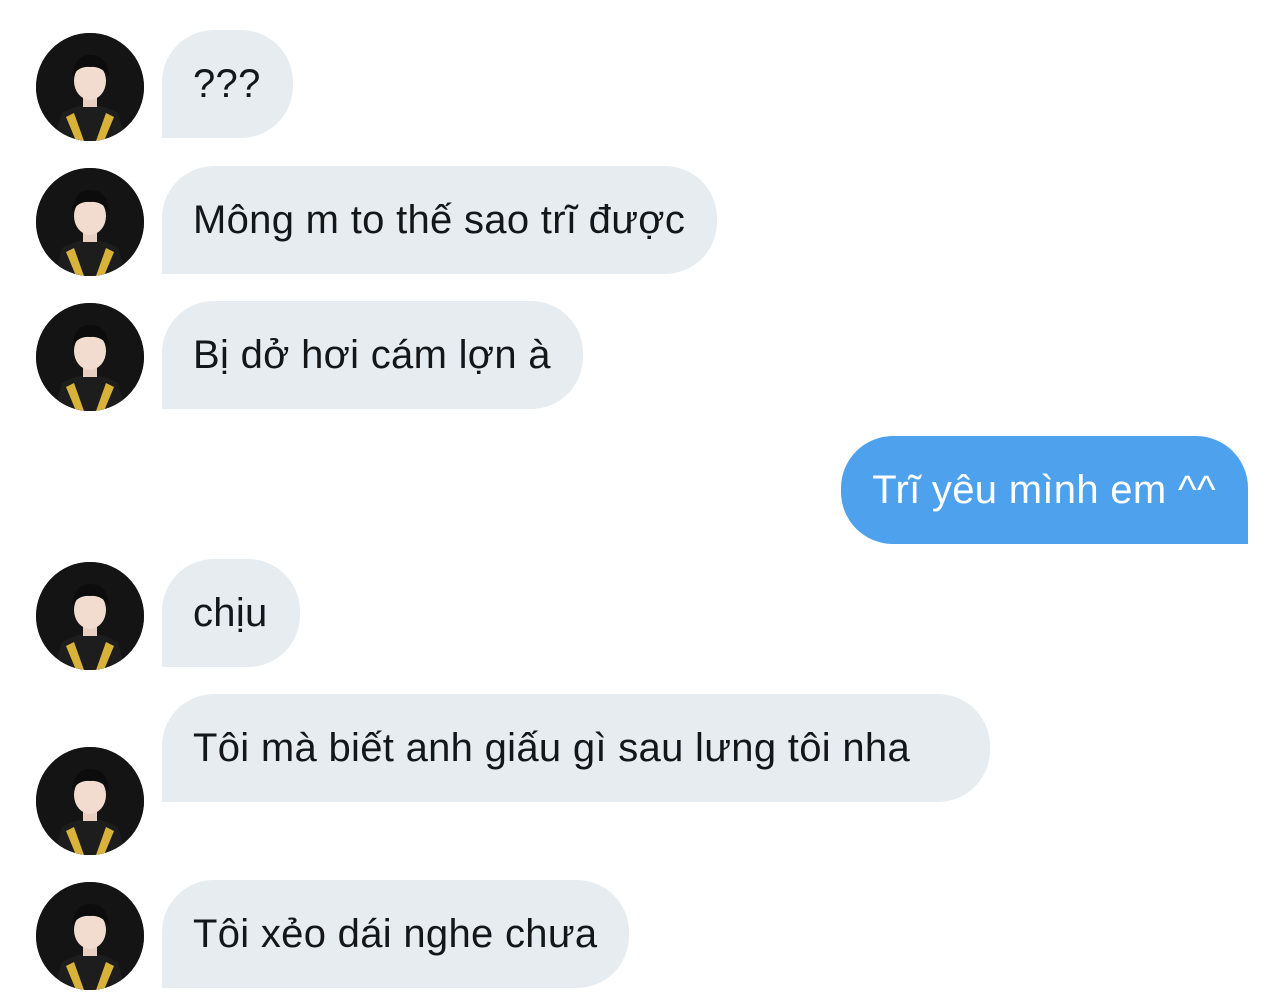  I want to click on message-bubble-incoming: Tôi mà biết anh giấu gì sau lưng tôi nha, so click(576, 748).